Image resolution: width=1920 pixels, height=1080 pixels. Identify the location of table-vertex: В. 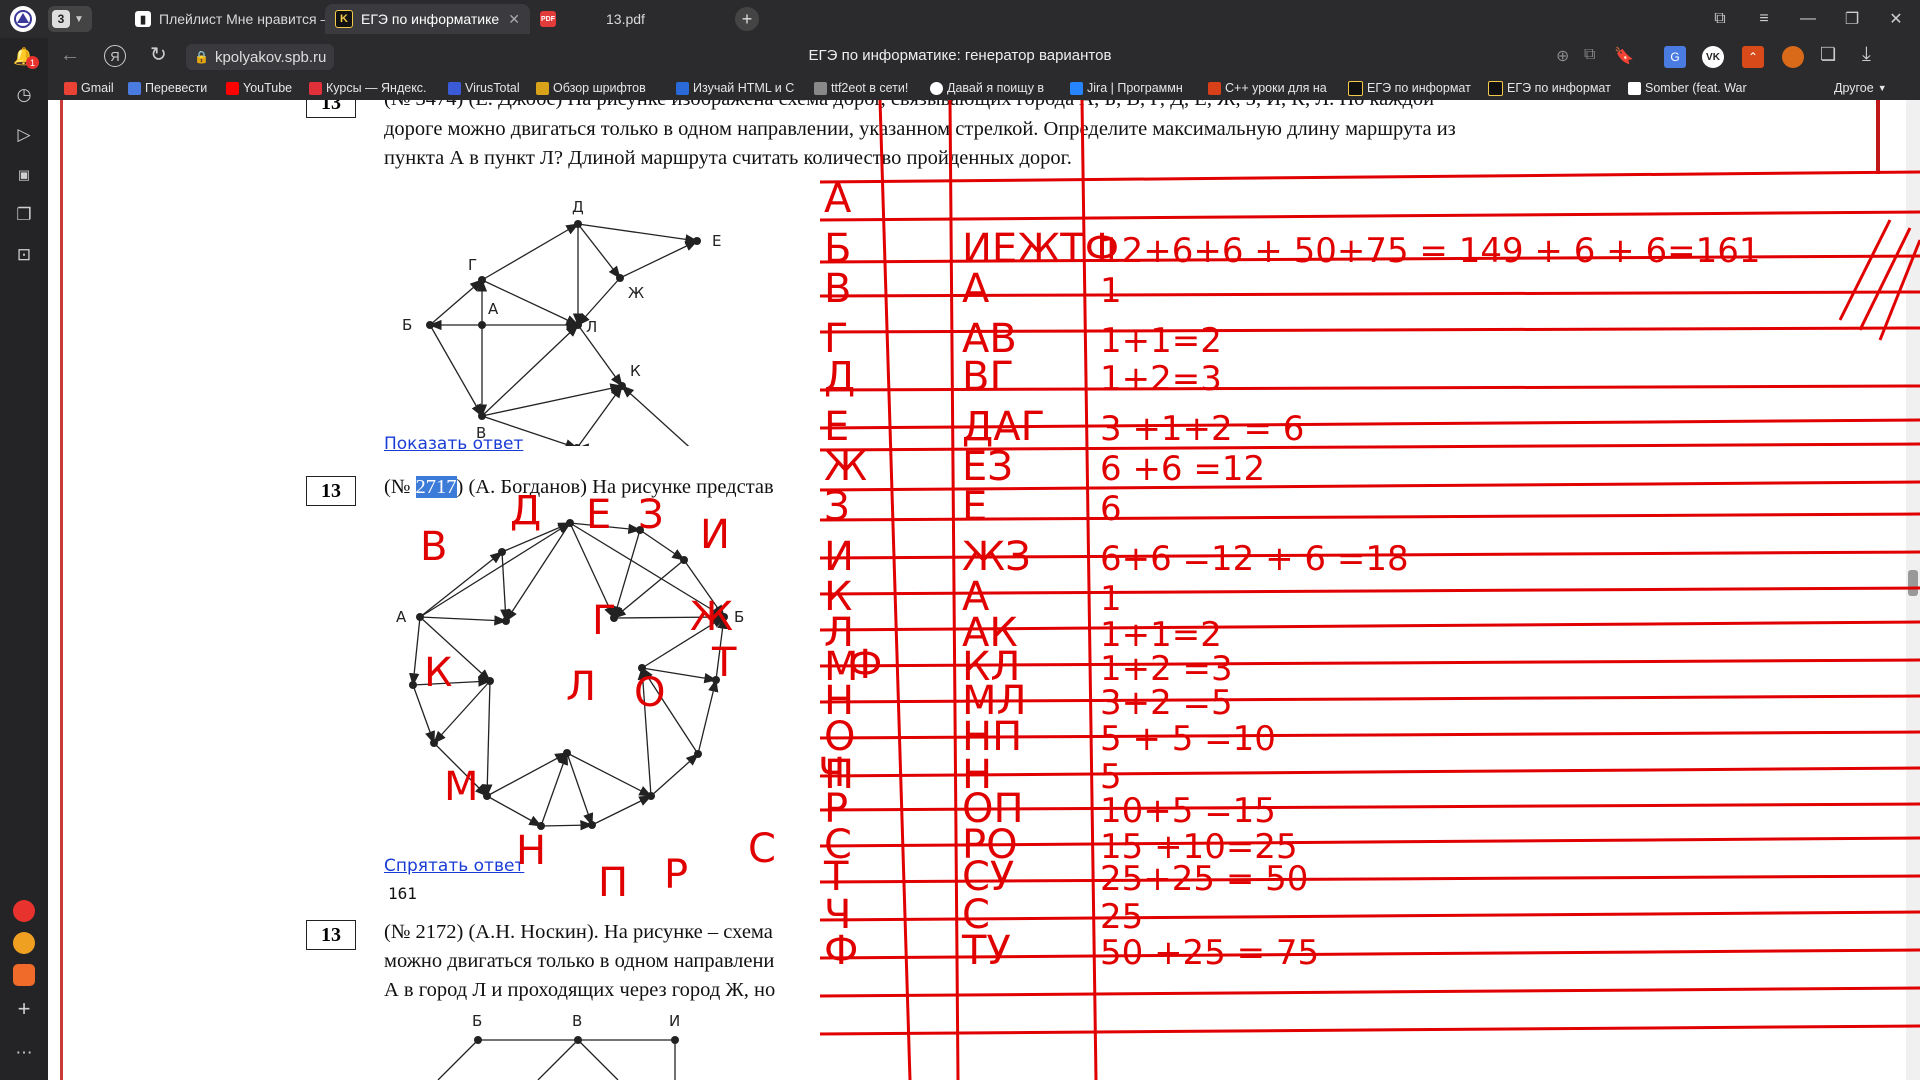
(837, 289).